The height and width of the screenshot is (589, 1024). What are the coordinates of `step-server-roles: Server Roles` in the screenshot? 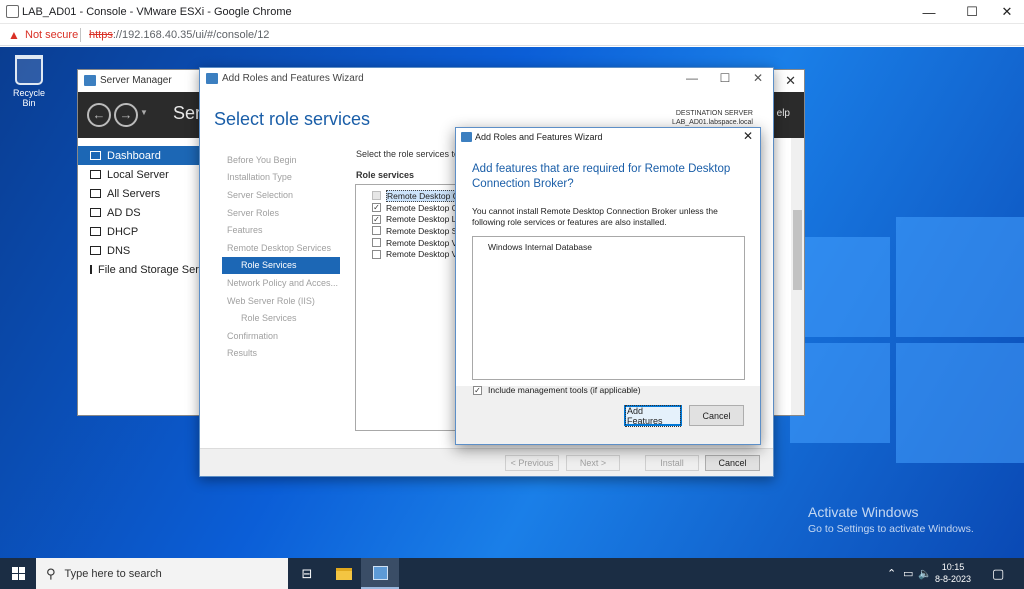 It's located at (281, 213).